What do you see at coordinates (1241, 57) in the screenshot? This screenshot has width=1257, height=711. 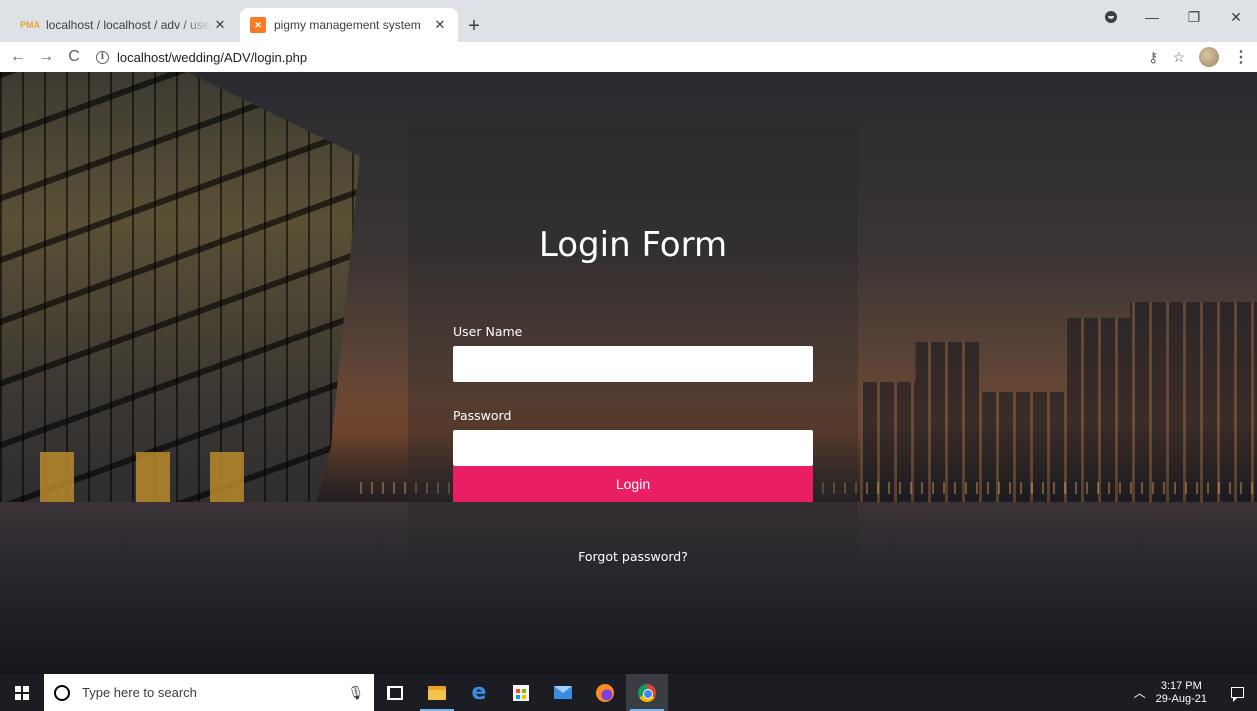 I see `kebab-menu-icon: ⋮` at bounding box center [1241, 57].